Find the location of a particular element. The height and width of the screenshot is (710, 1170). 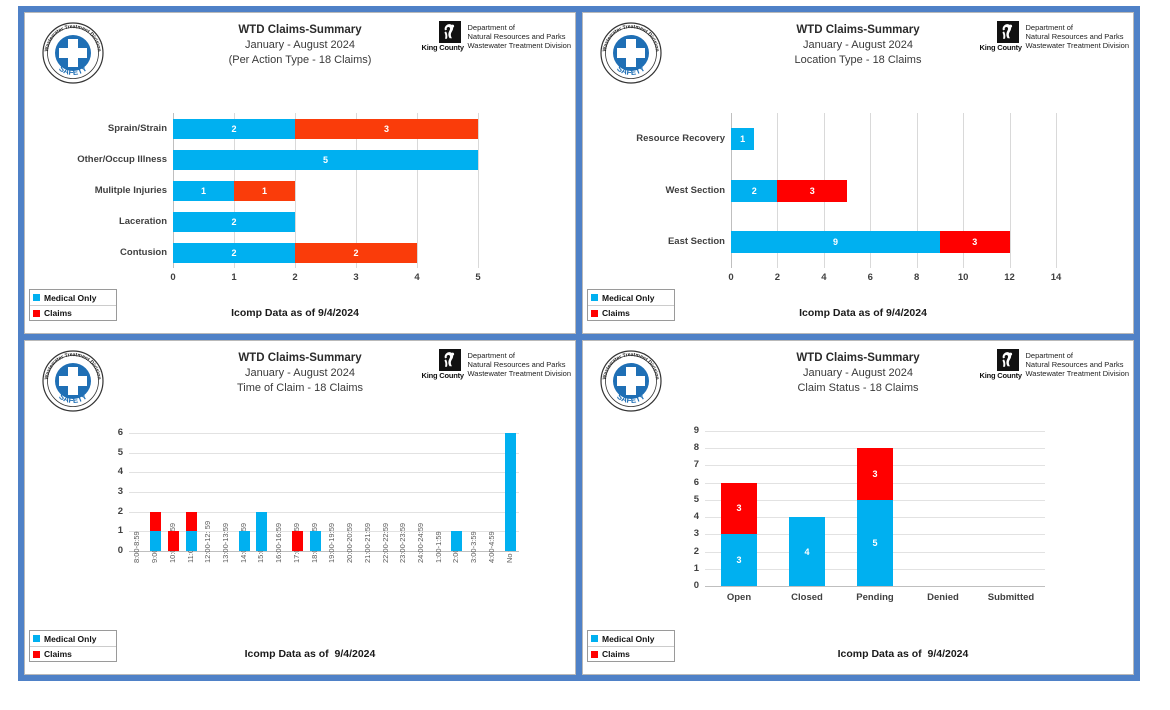

bar-segment: 4 is located at coordinates (807, 551).